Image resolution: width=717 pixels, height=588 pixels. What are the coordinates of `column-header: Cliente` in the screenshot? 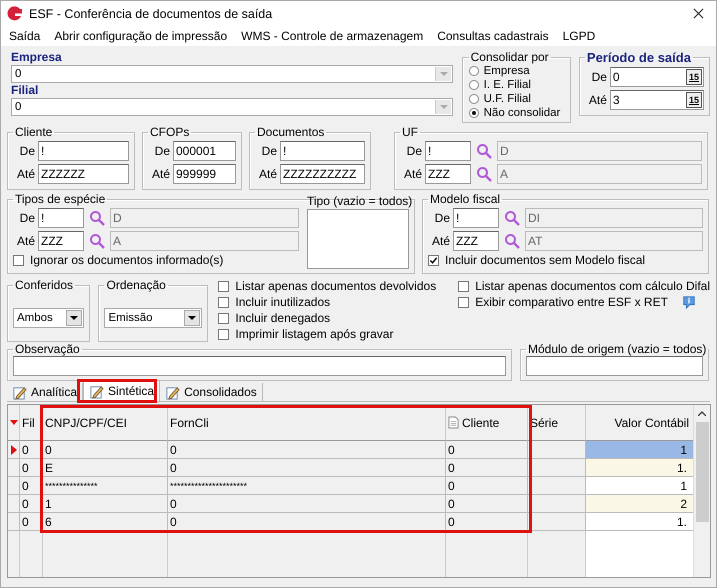 It's located at (481, 423).